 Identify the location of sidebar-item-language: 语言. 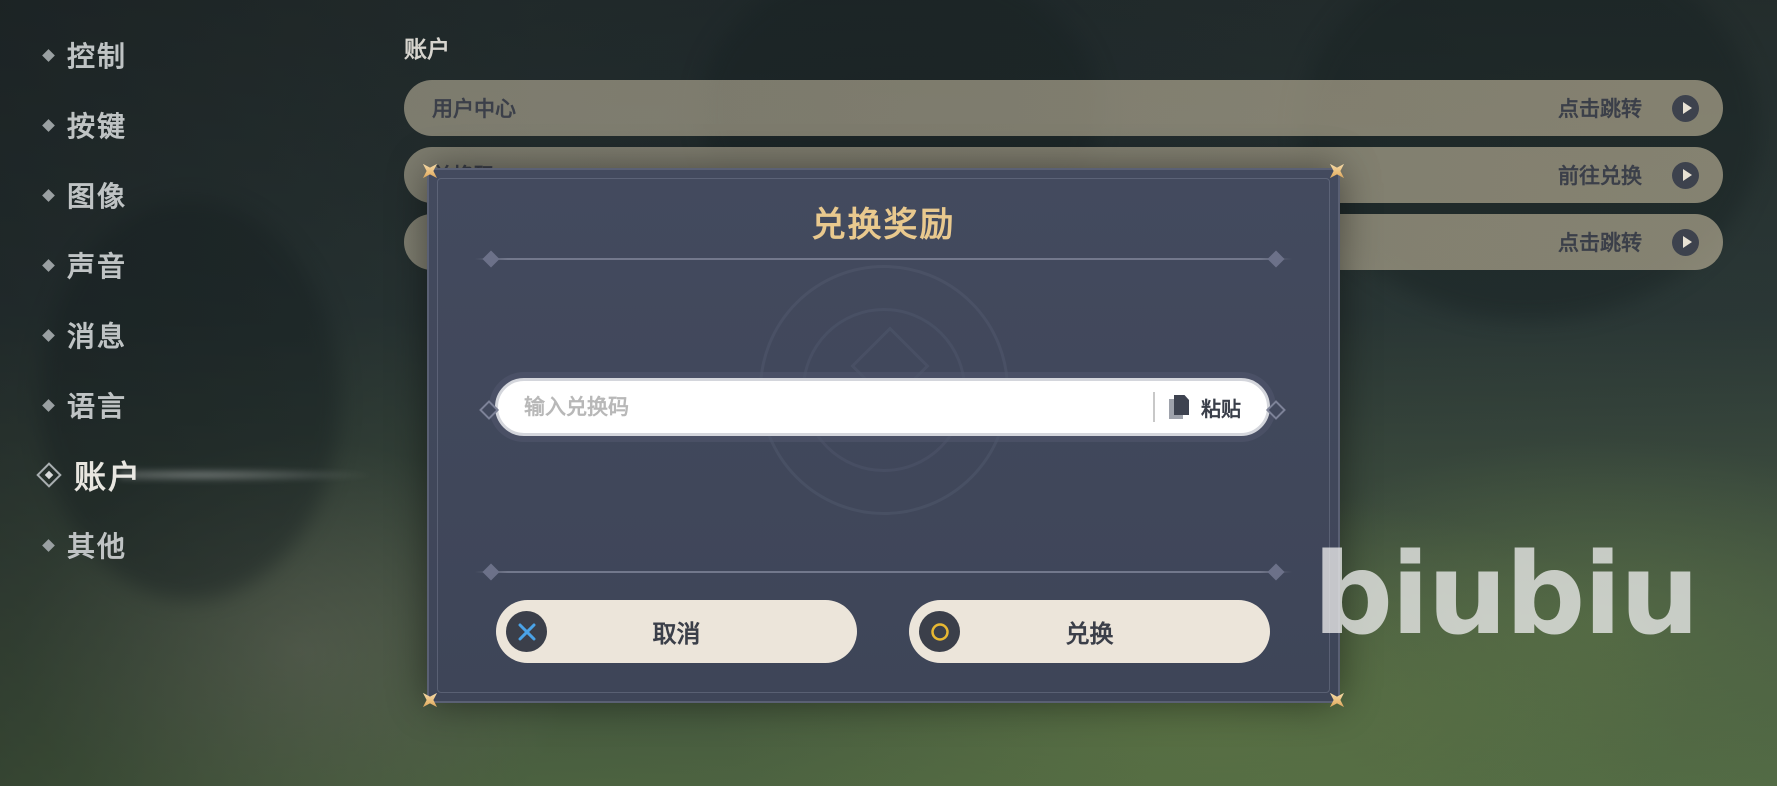
(190, 405).